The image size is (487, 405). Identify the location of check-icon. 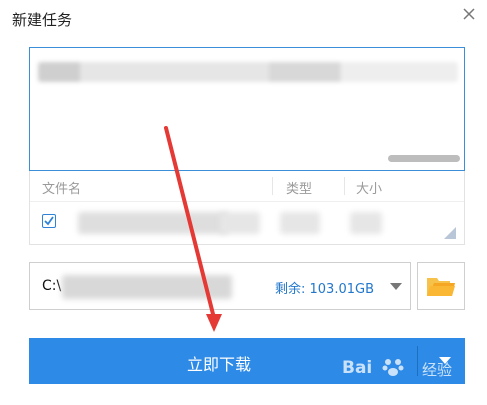
(49, 221).